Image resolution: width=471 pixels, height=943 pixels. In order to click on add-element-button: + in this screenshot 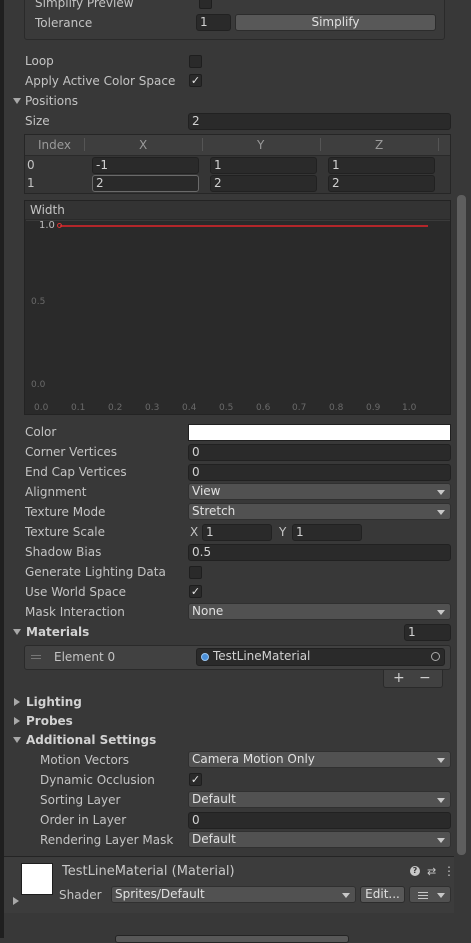, I will do `click(399, 678)`.